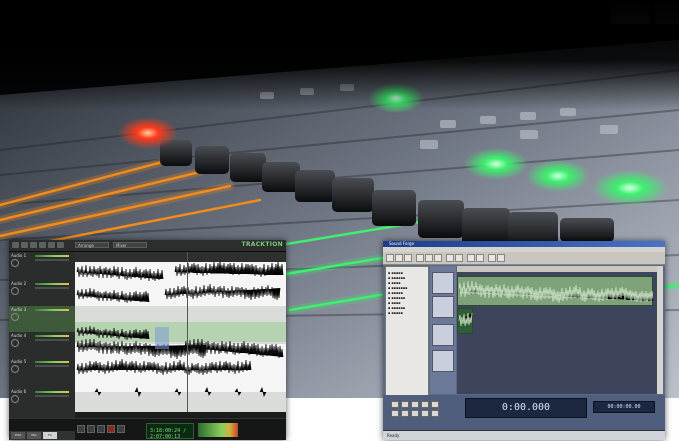  I want to click on open-icon, so click(399, 258).